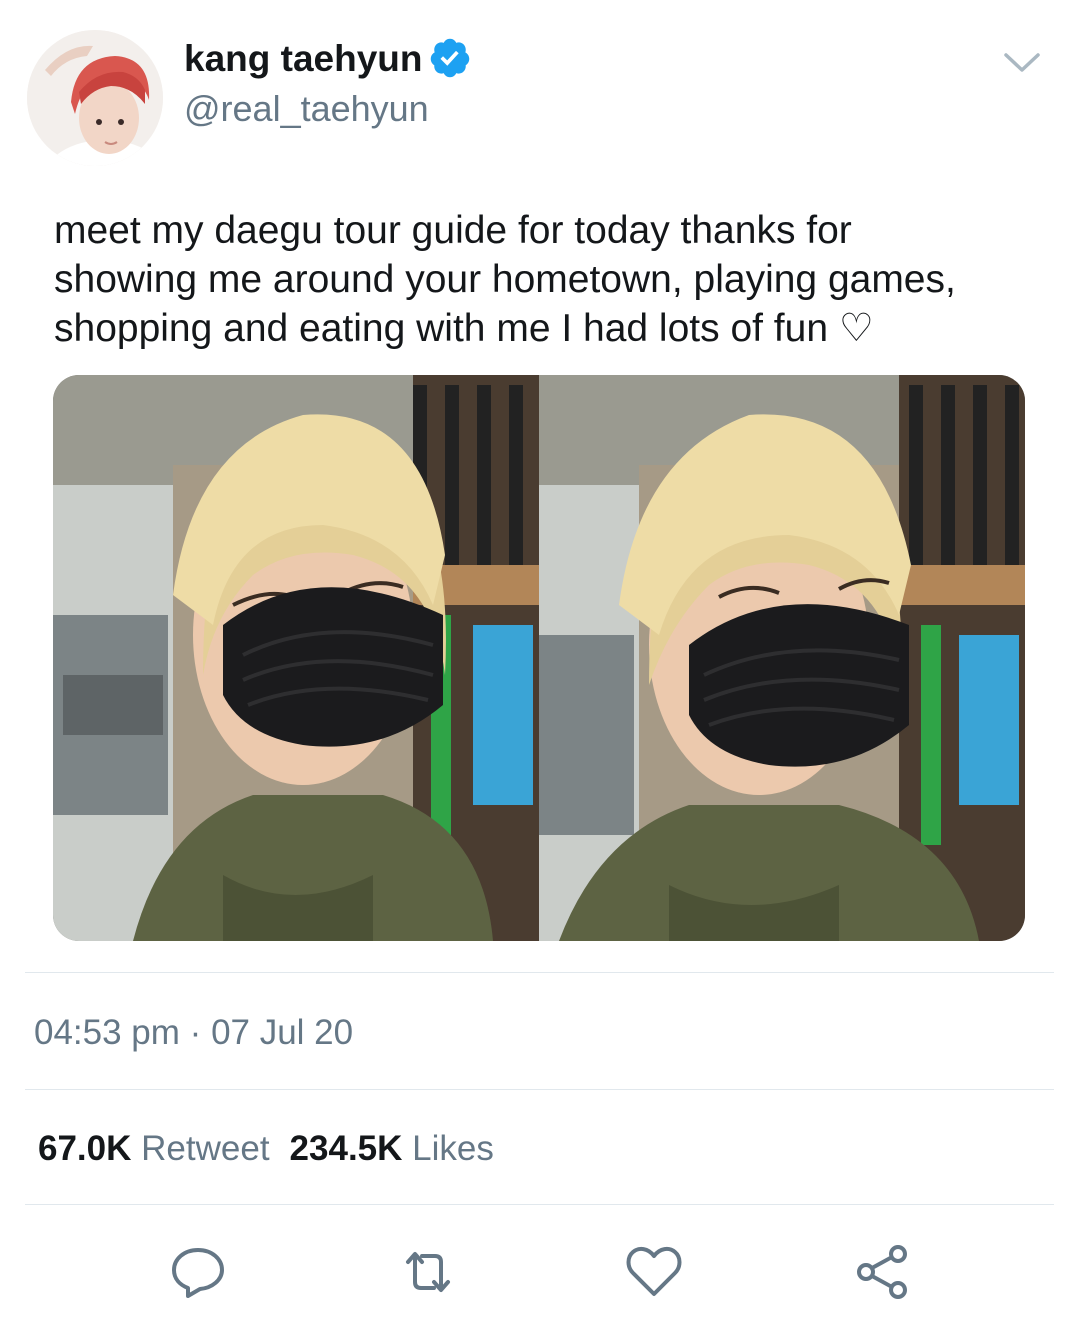  I want to click on likes-stat: 234.5K Likes, so click(392, 1148).